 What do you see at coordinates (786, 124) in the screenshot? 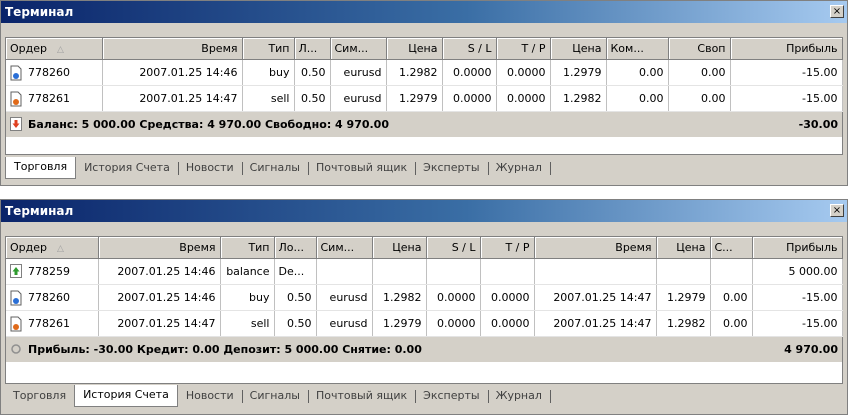
I see `total-profit: -30.00` at bounding box center [786, 124].